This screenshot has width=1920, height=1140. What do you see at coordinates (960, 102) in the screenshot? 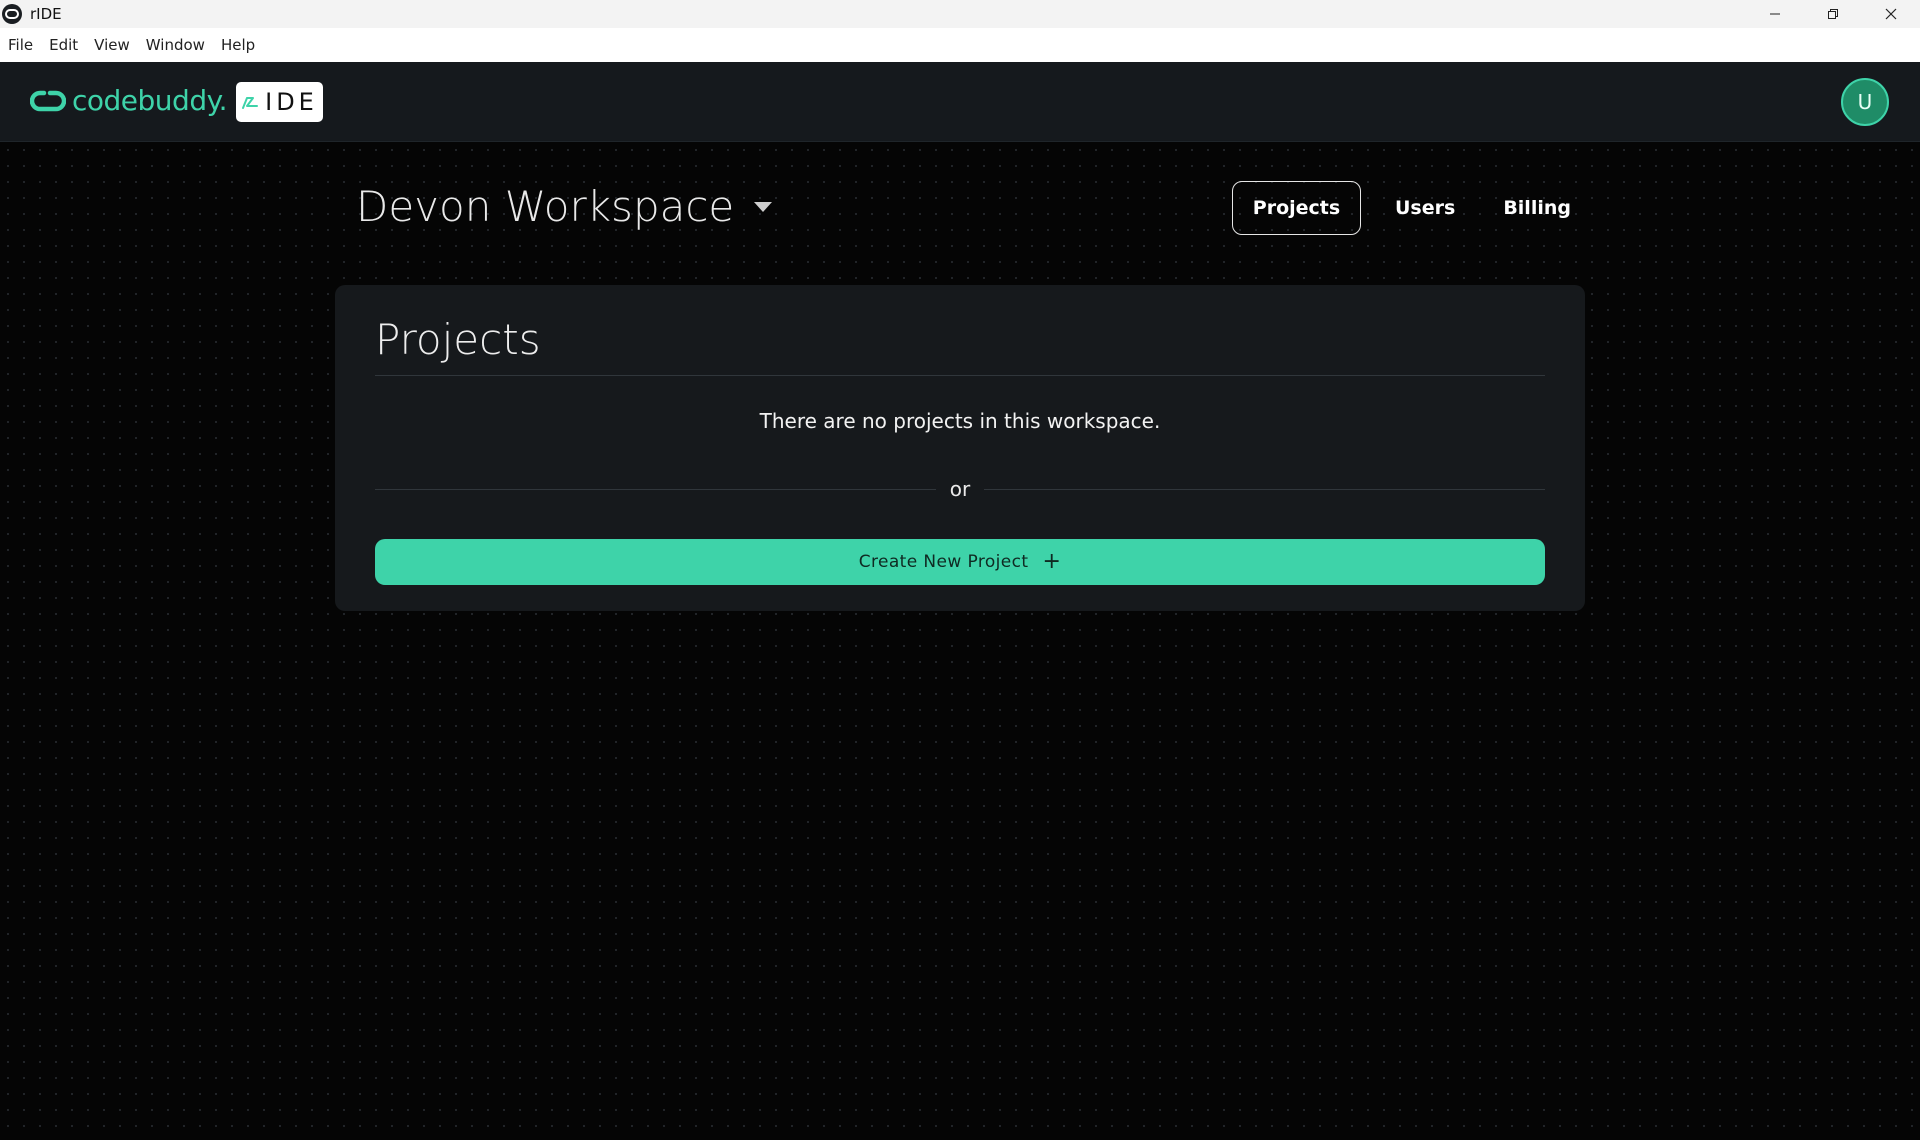
I see `app-header: codebuddy. IDE U` at bounding box center [960, 102].